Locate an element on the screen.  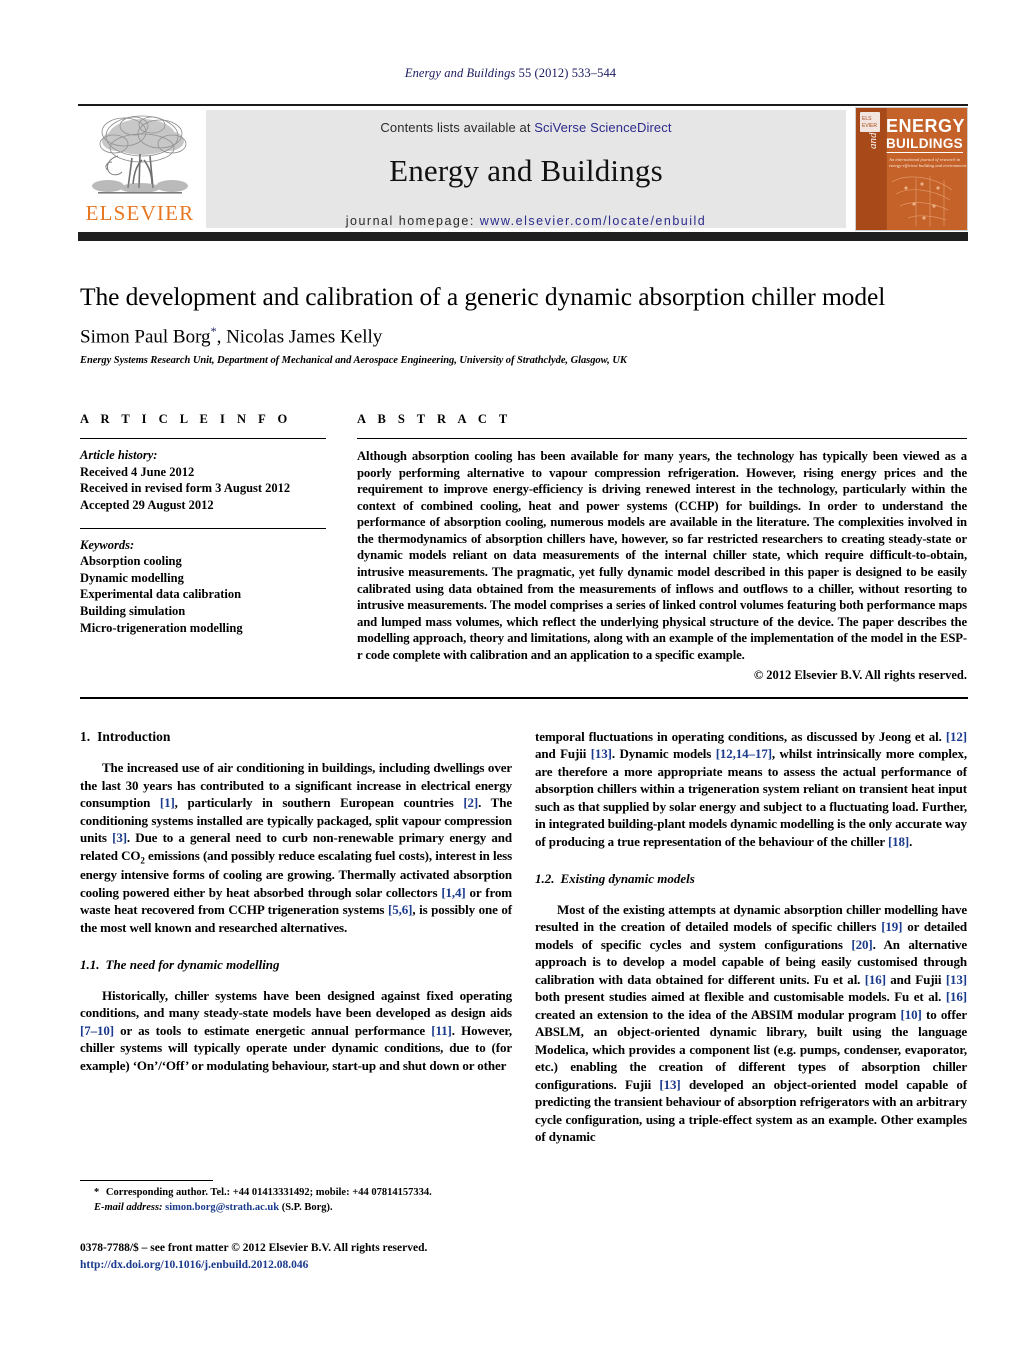
svg-text:An international journal of re: An international journal of research in is located at coordinates (924, 159).